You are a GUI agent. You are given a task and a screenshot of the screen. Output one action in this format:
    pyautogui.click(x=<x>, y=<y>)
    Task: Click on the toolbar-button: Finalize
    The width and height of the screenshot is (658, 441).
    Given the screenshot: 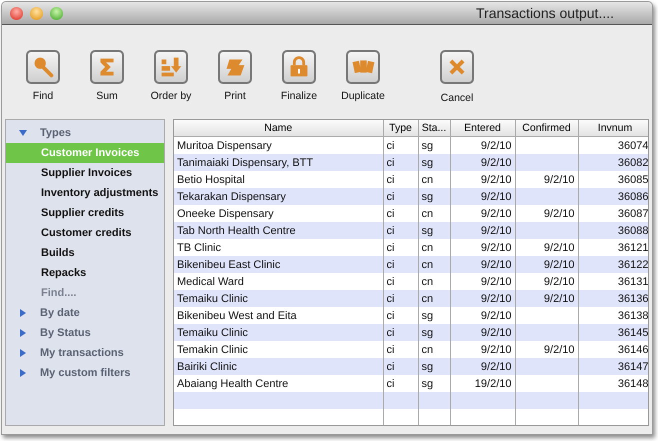 What is the action you would take?
    pyautogui.click(x=299, y=76)
    